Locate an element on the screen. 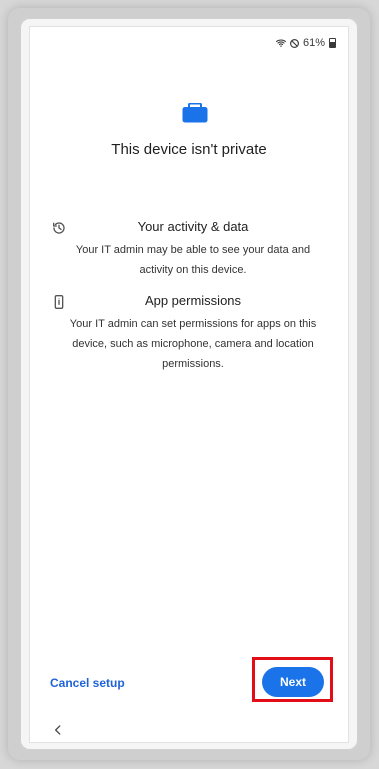 This screenshot has height=769, width=379. wifi-icon is located at coordinates (281, 43).